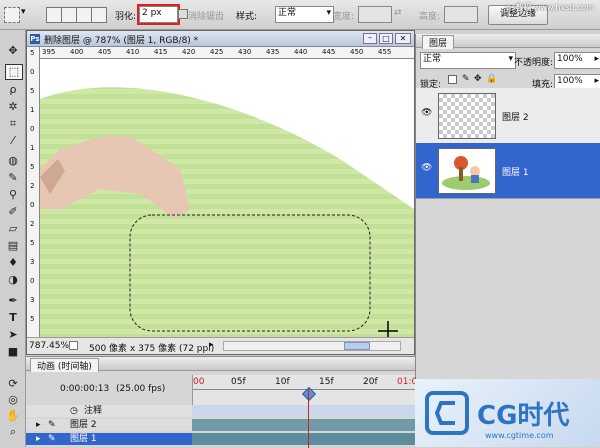 This screenshot has width=600, height=448. I want to click on document-statusbar: 787.45% 500 像素 x 375 像素 (72 ppi) ▸, so click(220, 345).